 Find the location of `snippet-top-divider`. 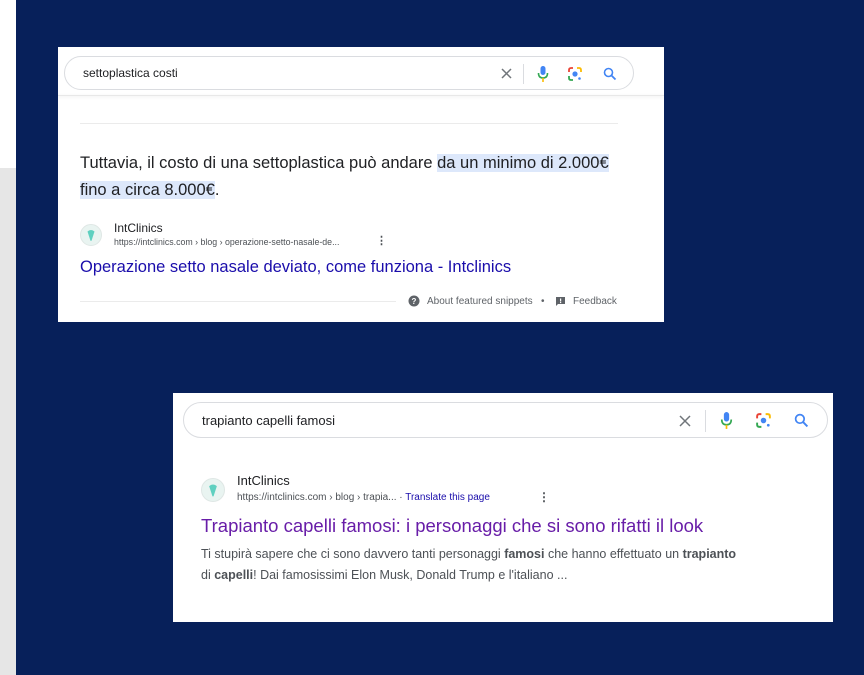

snippet-top-divider is located at coordinates (349, 123).